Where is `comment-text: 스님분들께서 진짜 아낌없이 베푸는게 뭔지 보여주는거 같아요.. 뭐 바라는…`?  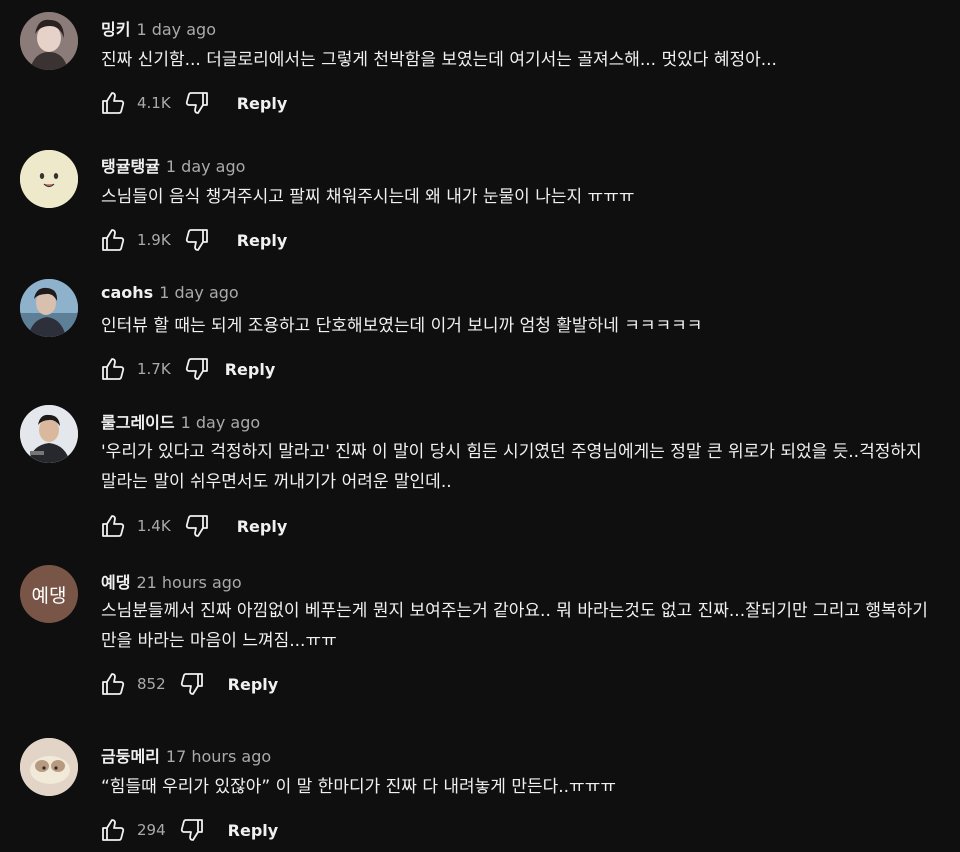
comment-text: 스님분들께서 진짜 아낌없이 베푸는게 뭔지 보여주는거 같아요.. 뭐 바라는… is located at coordinates (514, 626).